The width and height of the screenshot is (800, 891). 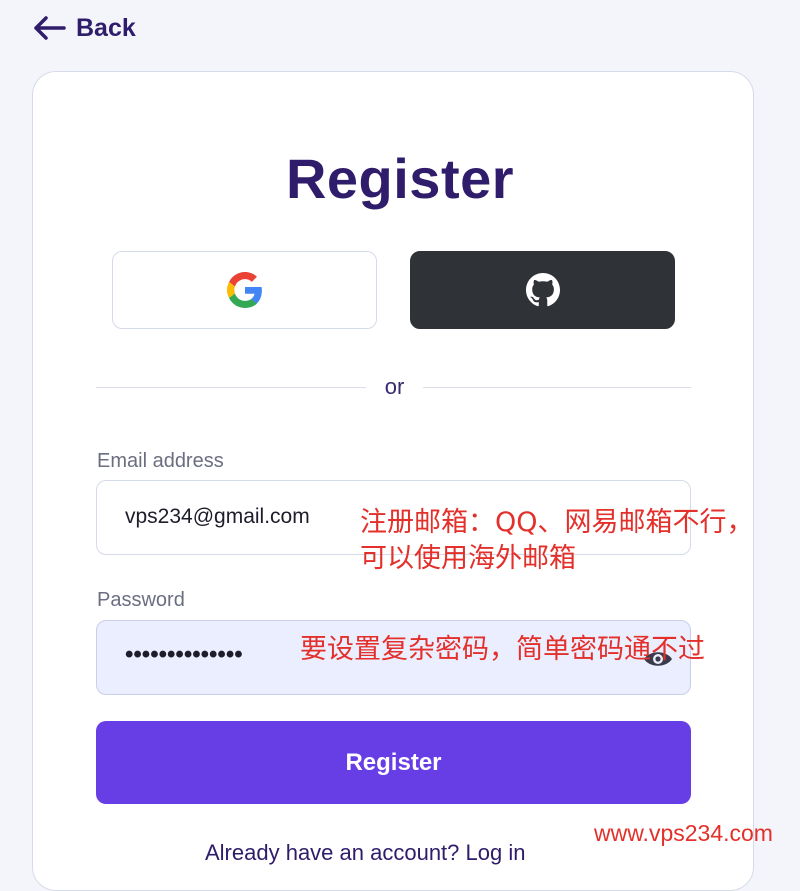 What do you see at coordinates (365, 853) in the screenshot?
I see `login-prompt: Already have an account? Log in` at bounding box center [365, 853].